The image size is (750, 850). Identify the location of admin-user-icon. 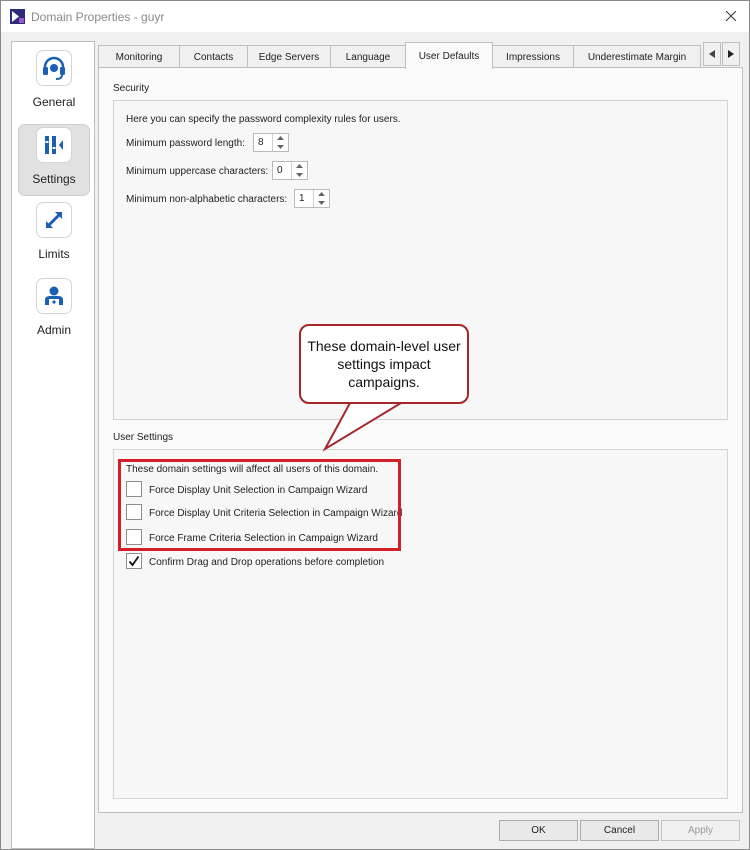
(54, 296).